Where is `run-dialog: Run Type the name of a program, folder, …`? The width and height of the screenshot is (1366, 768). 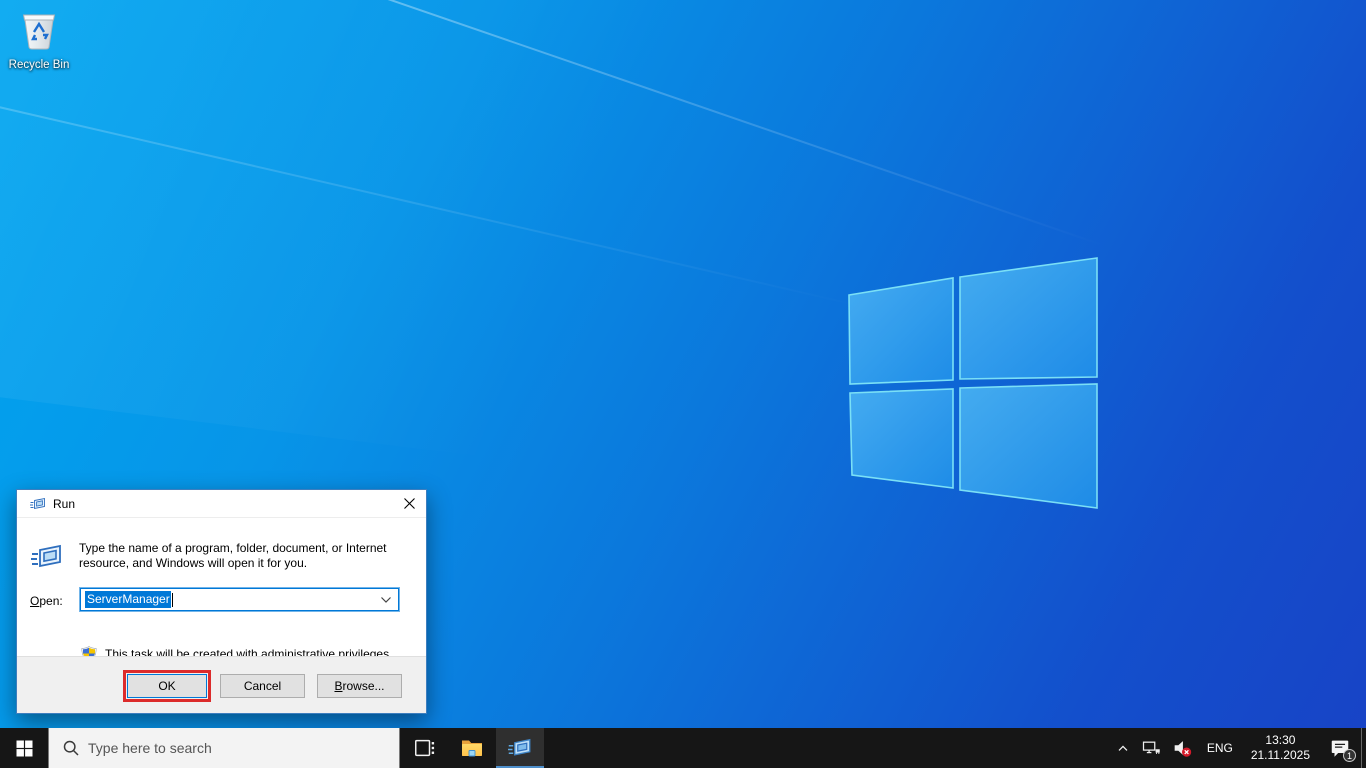 run-dialog: Run Type the name of a program, folder, … is located at coordinates (221, 601).